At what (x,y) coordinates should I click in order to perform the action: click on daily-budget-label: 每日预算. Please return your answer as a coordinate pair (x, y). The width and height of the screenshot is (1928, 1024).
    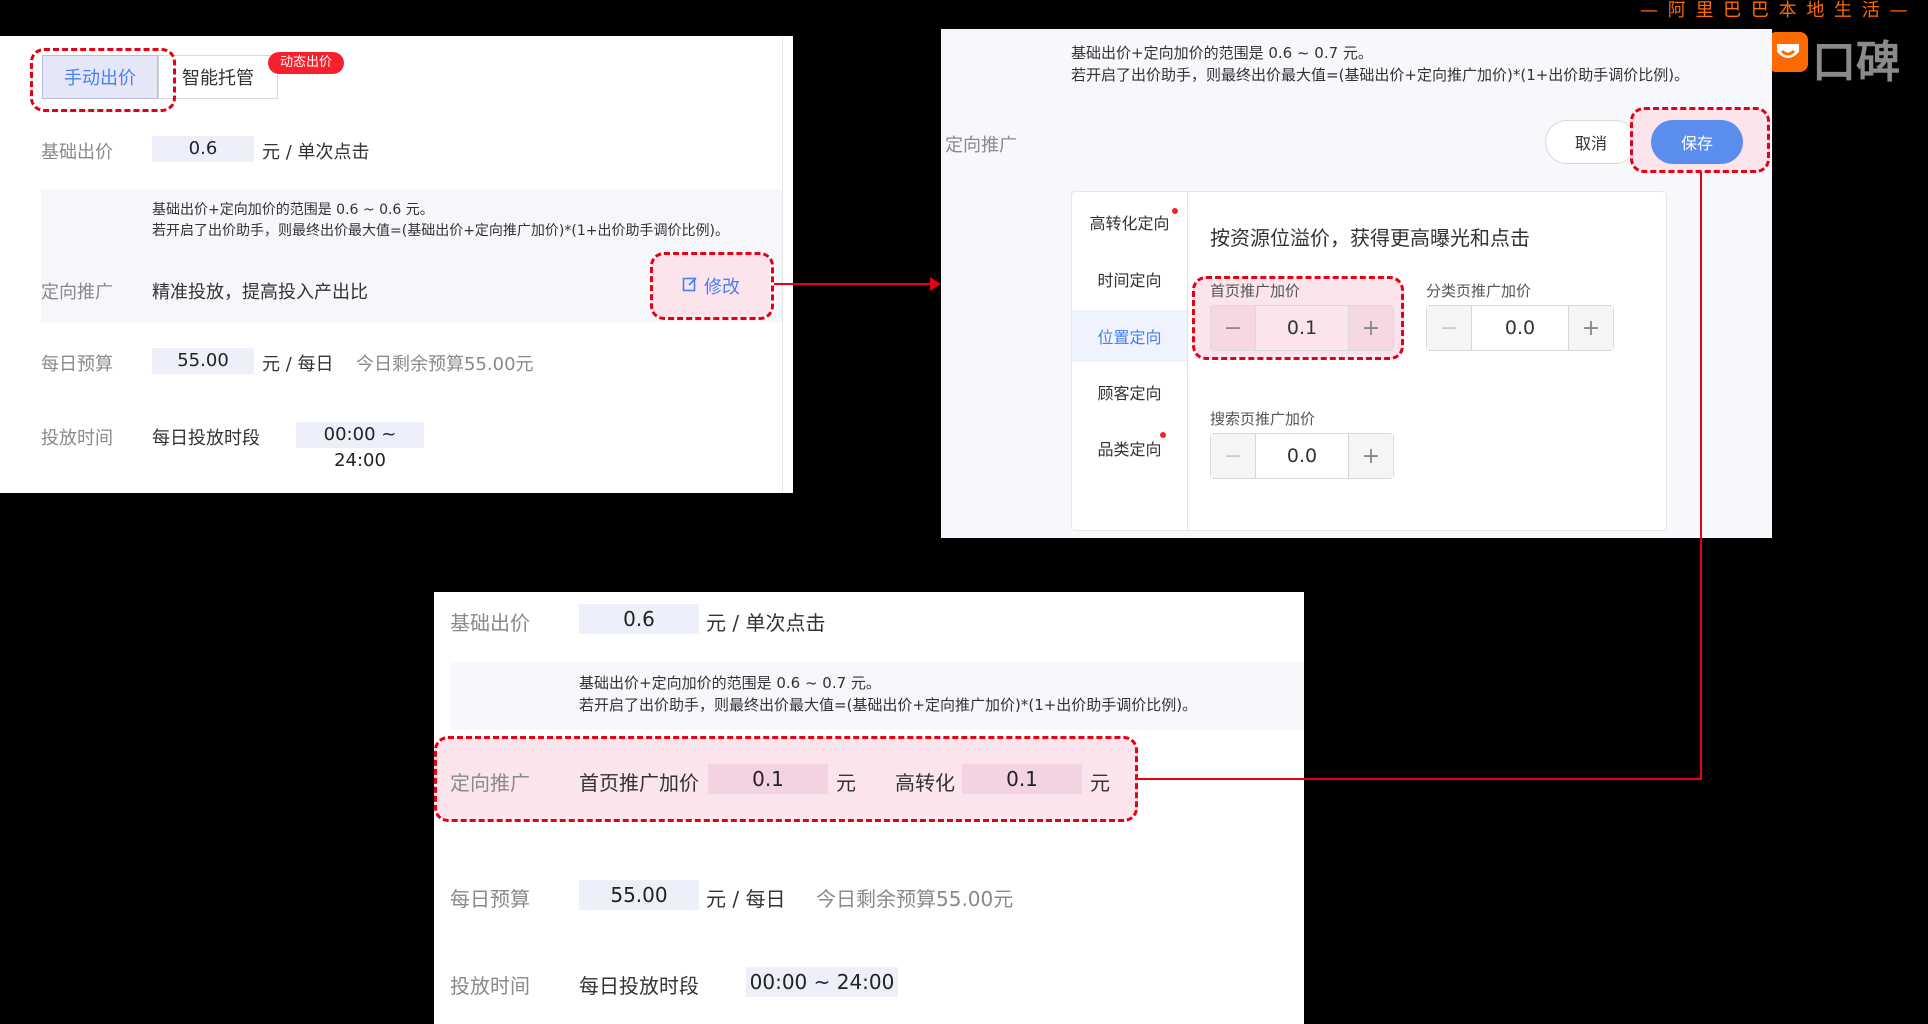
    Looking at the image, I should click on (77, 364).